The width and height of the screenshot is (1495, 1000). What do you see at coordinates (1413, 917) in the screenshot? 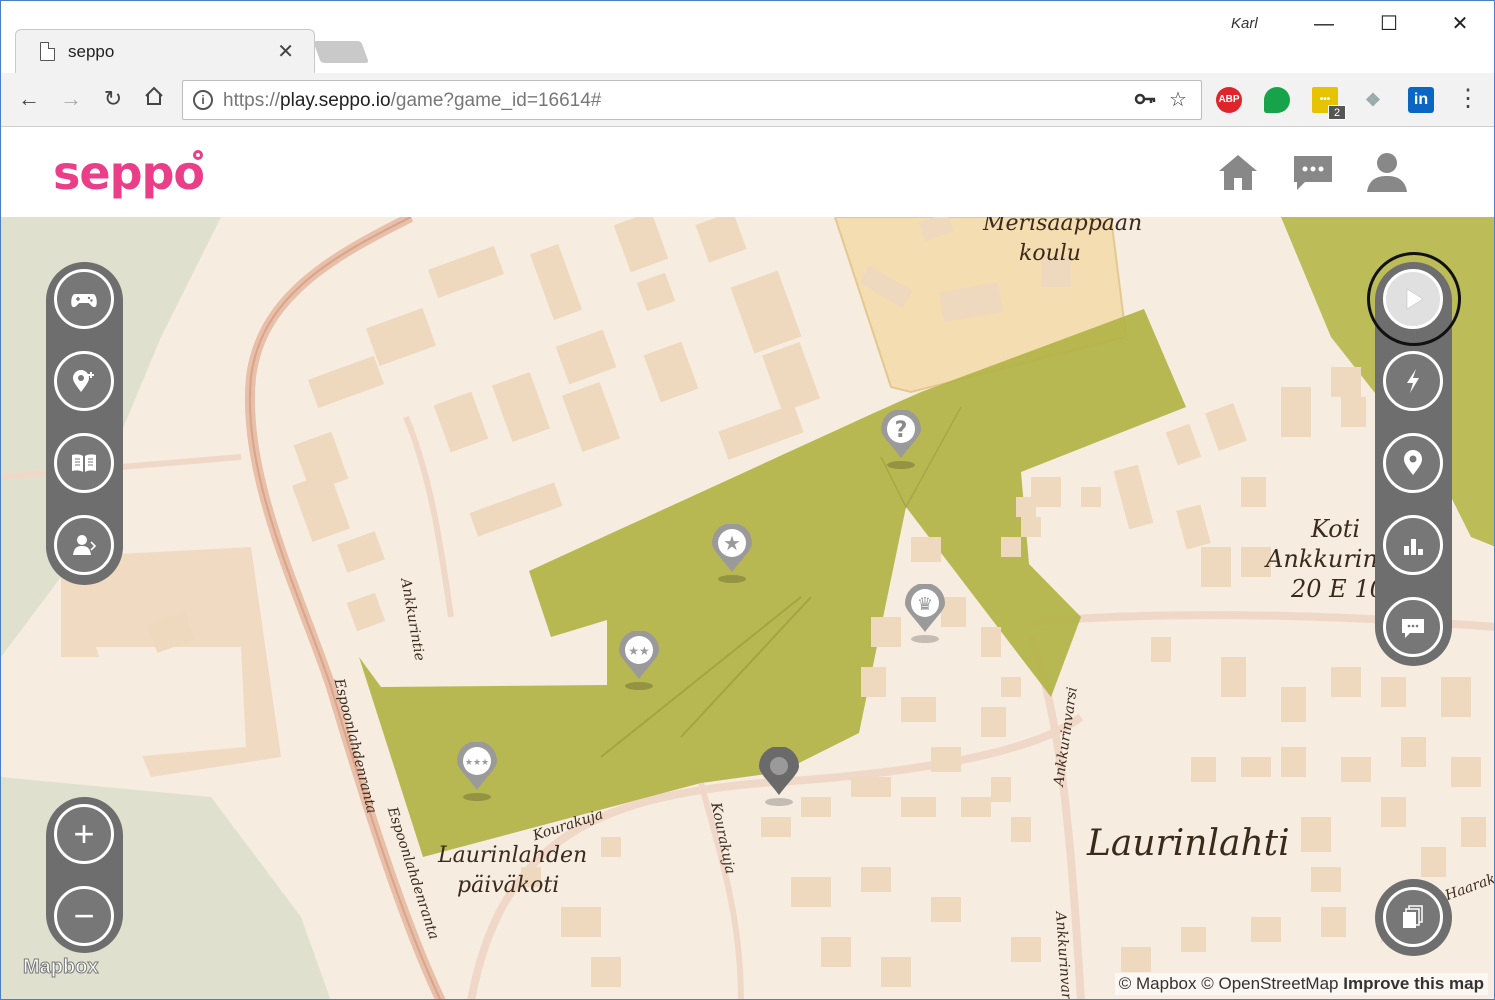
I see `layers-button` at bounding box center [1413, 917].